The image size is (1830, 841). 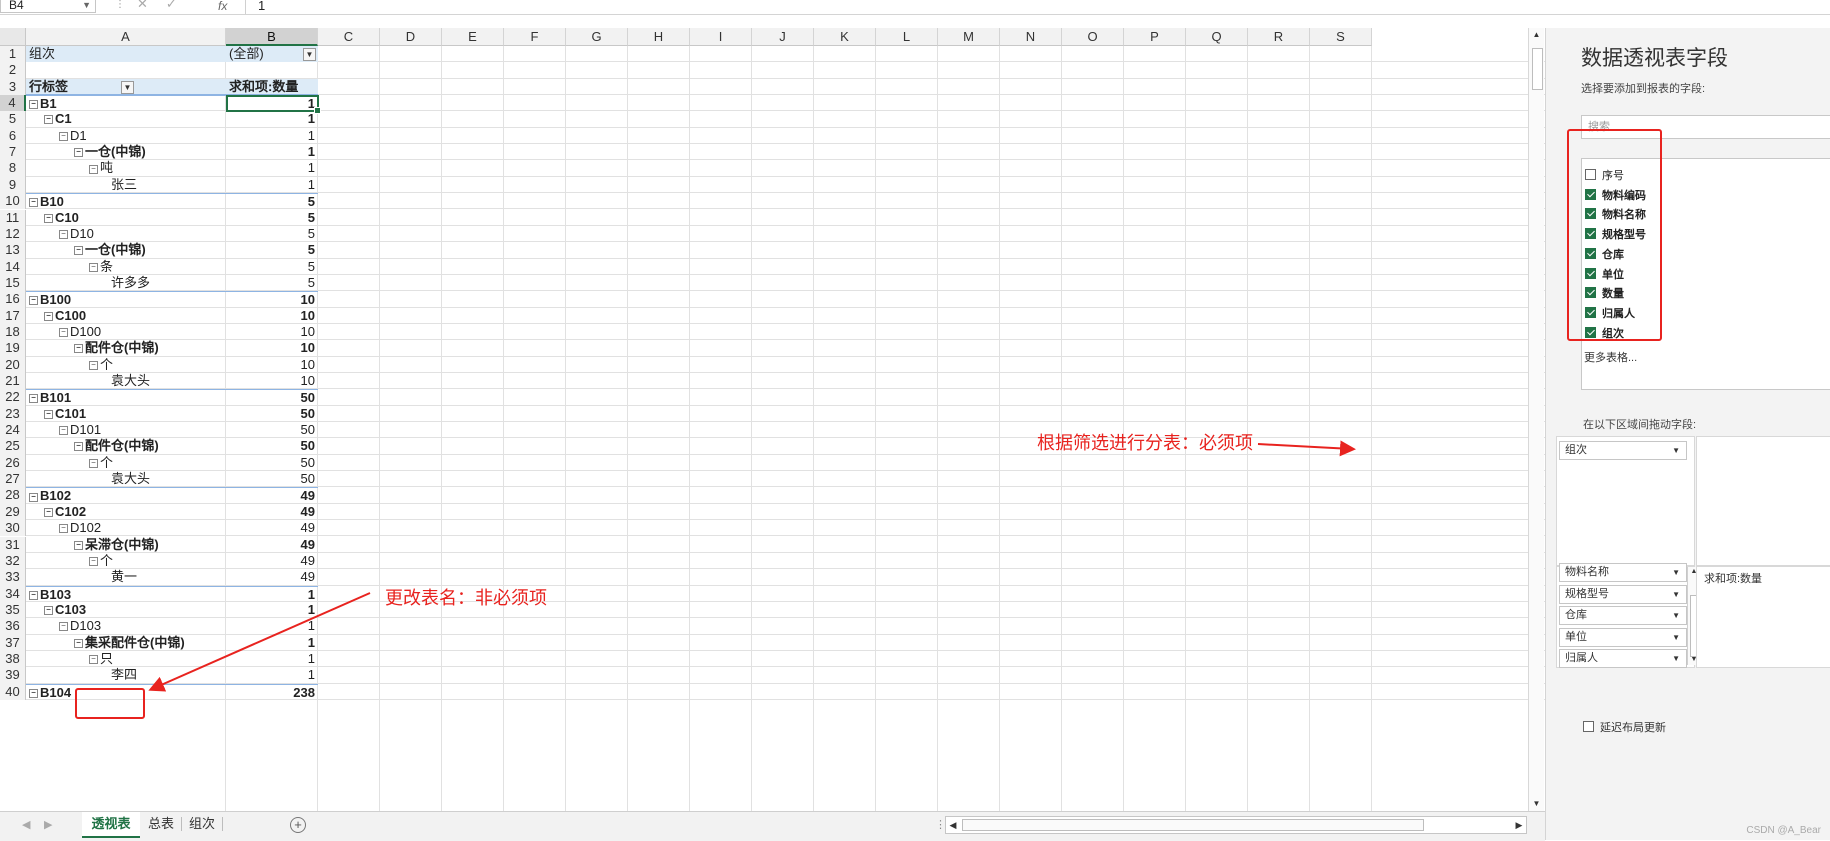 What do you see at coordinates (13, 577) in the screenshot?
I see `row-header: 33` at bounding box center [13, 577].